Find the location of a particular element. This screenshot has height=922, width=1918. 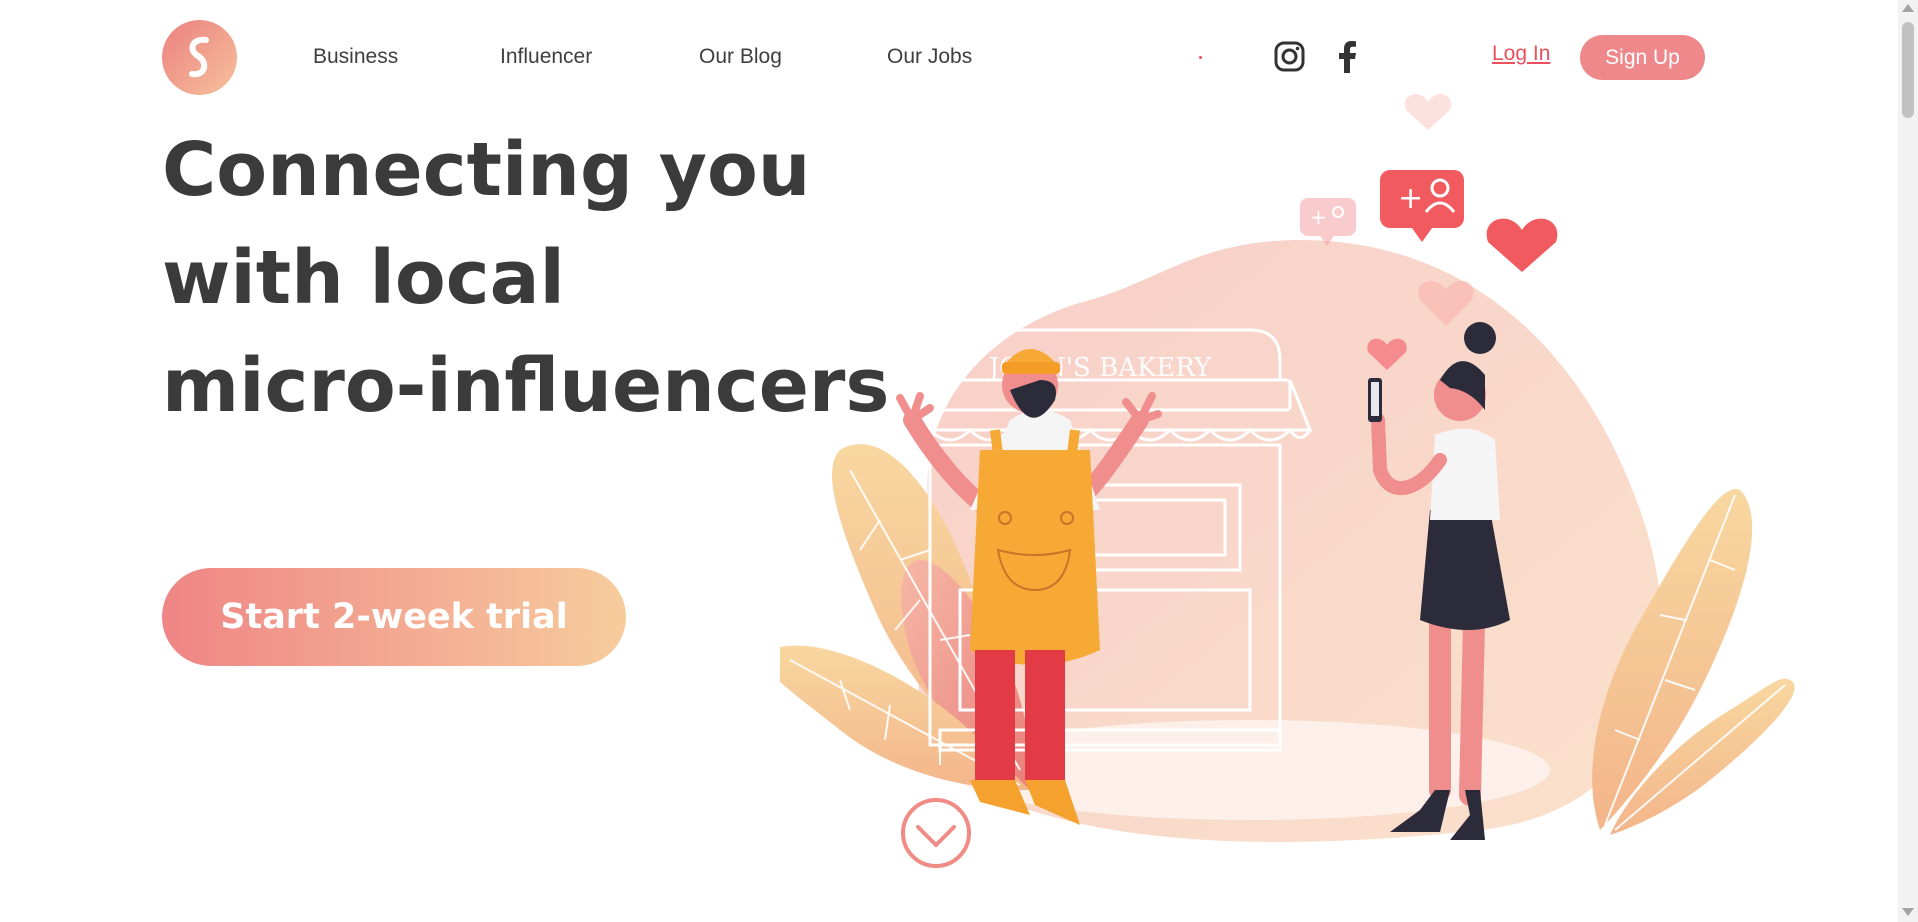

nav-business: Business is located at coordinates (355, 57).